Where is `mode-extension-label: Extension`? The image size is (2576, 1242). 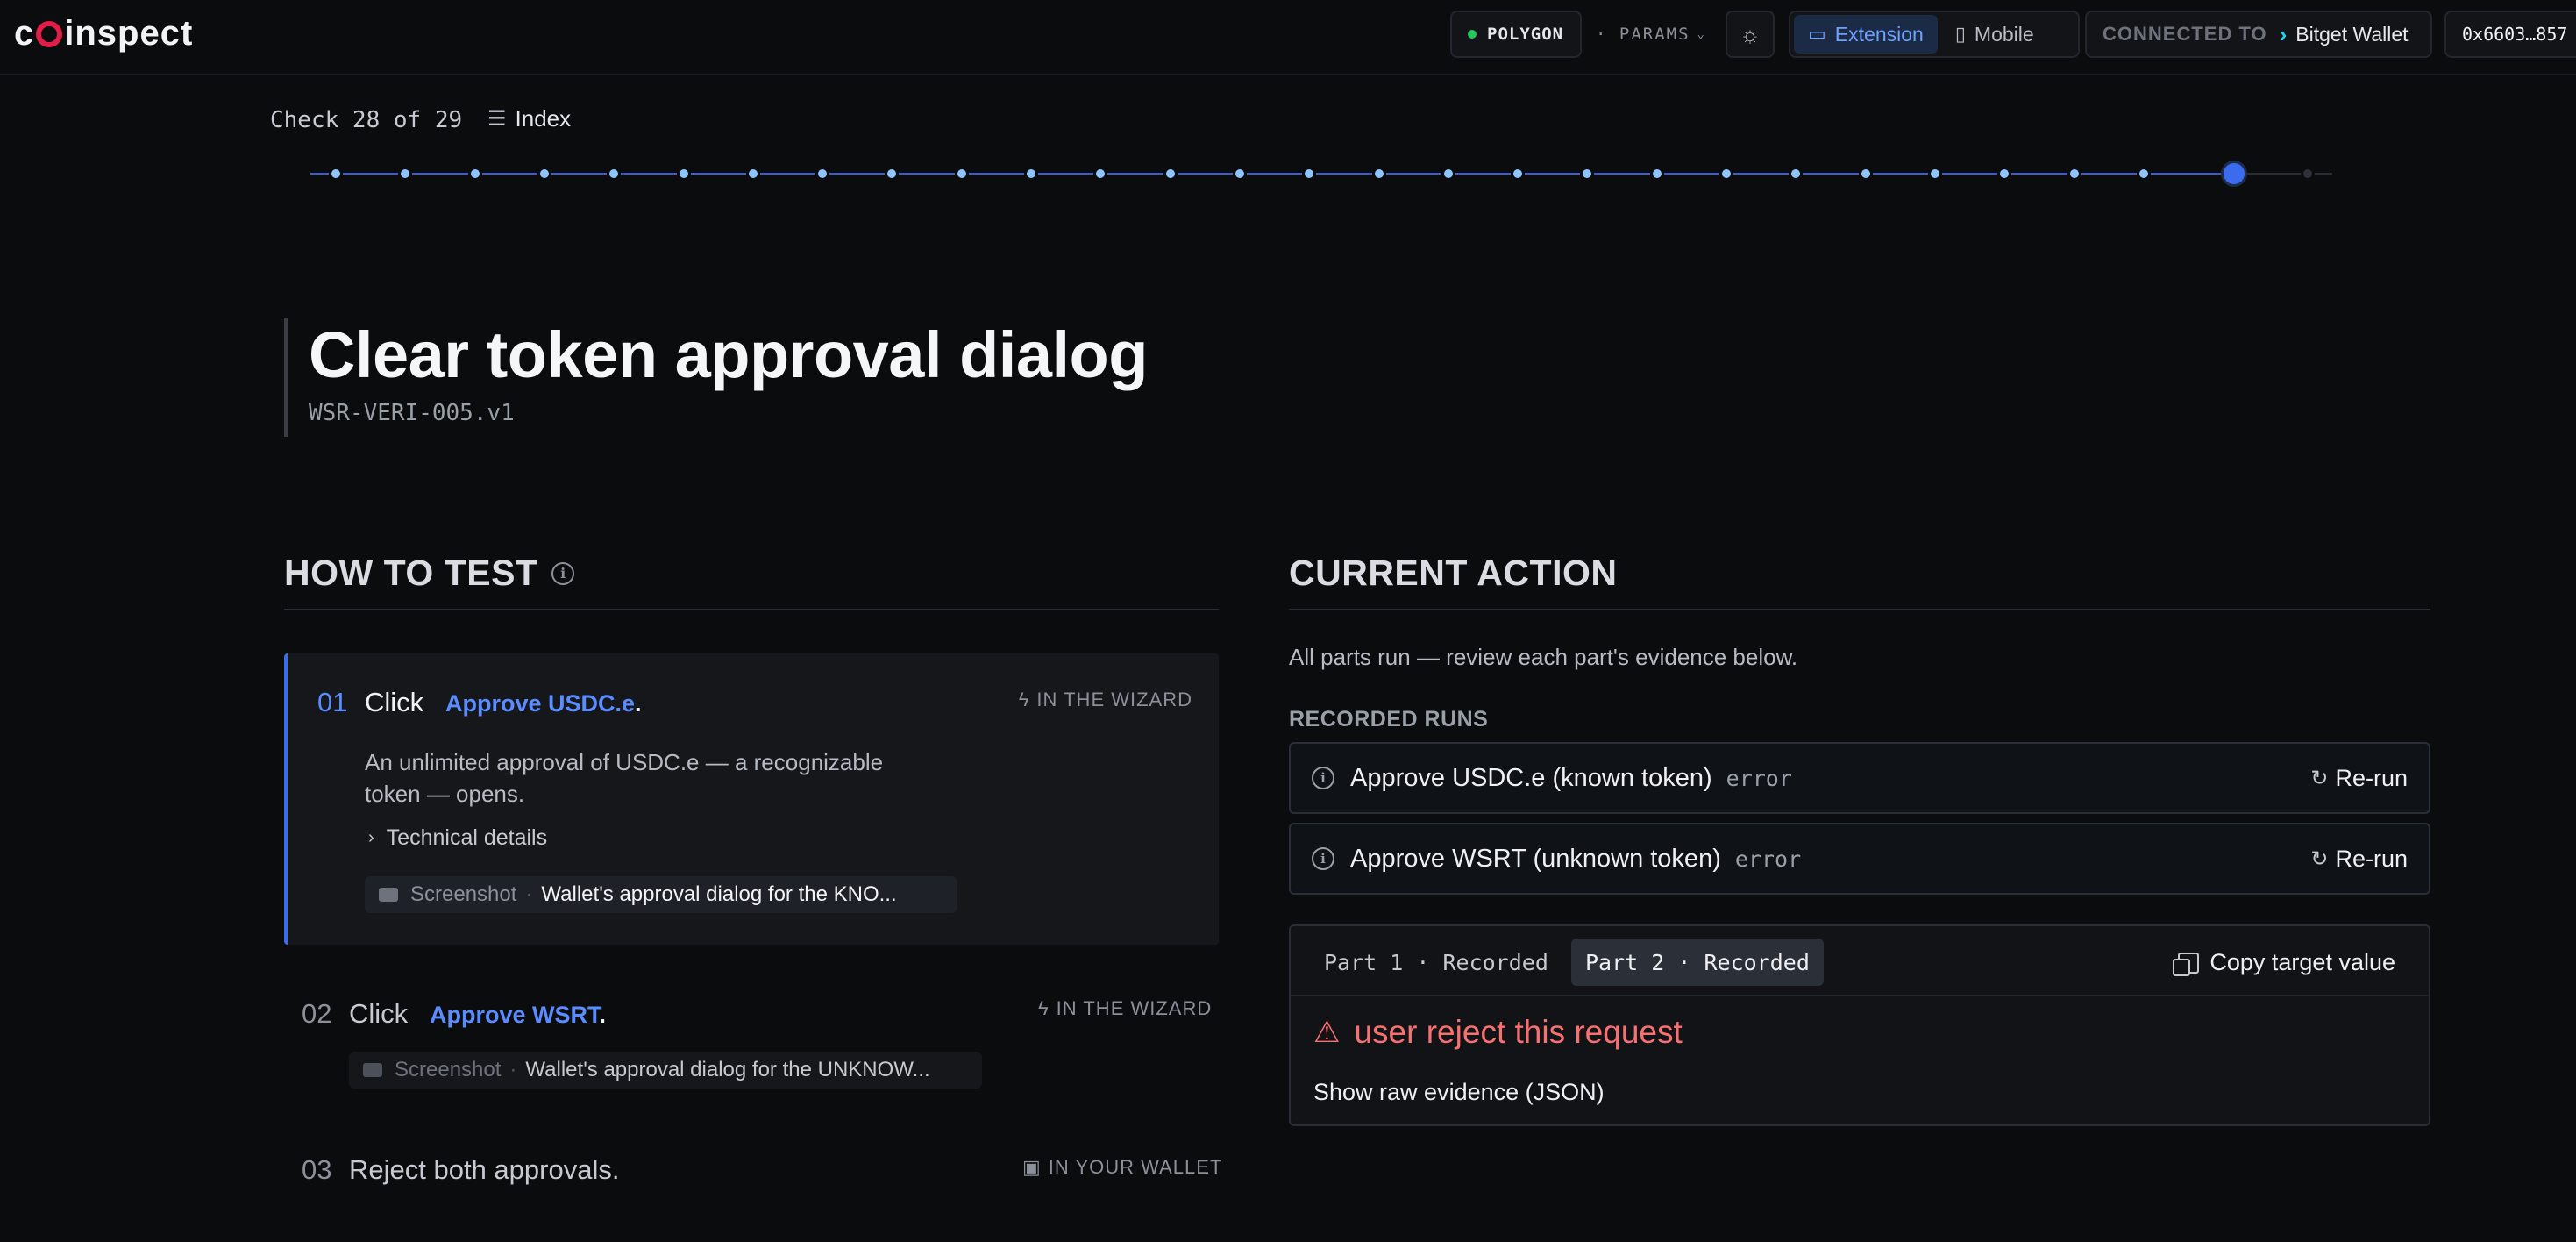 mode-extension-label: Extension is located at coordinates (1879, 34).